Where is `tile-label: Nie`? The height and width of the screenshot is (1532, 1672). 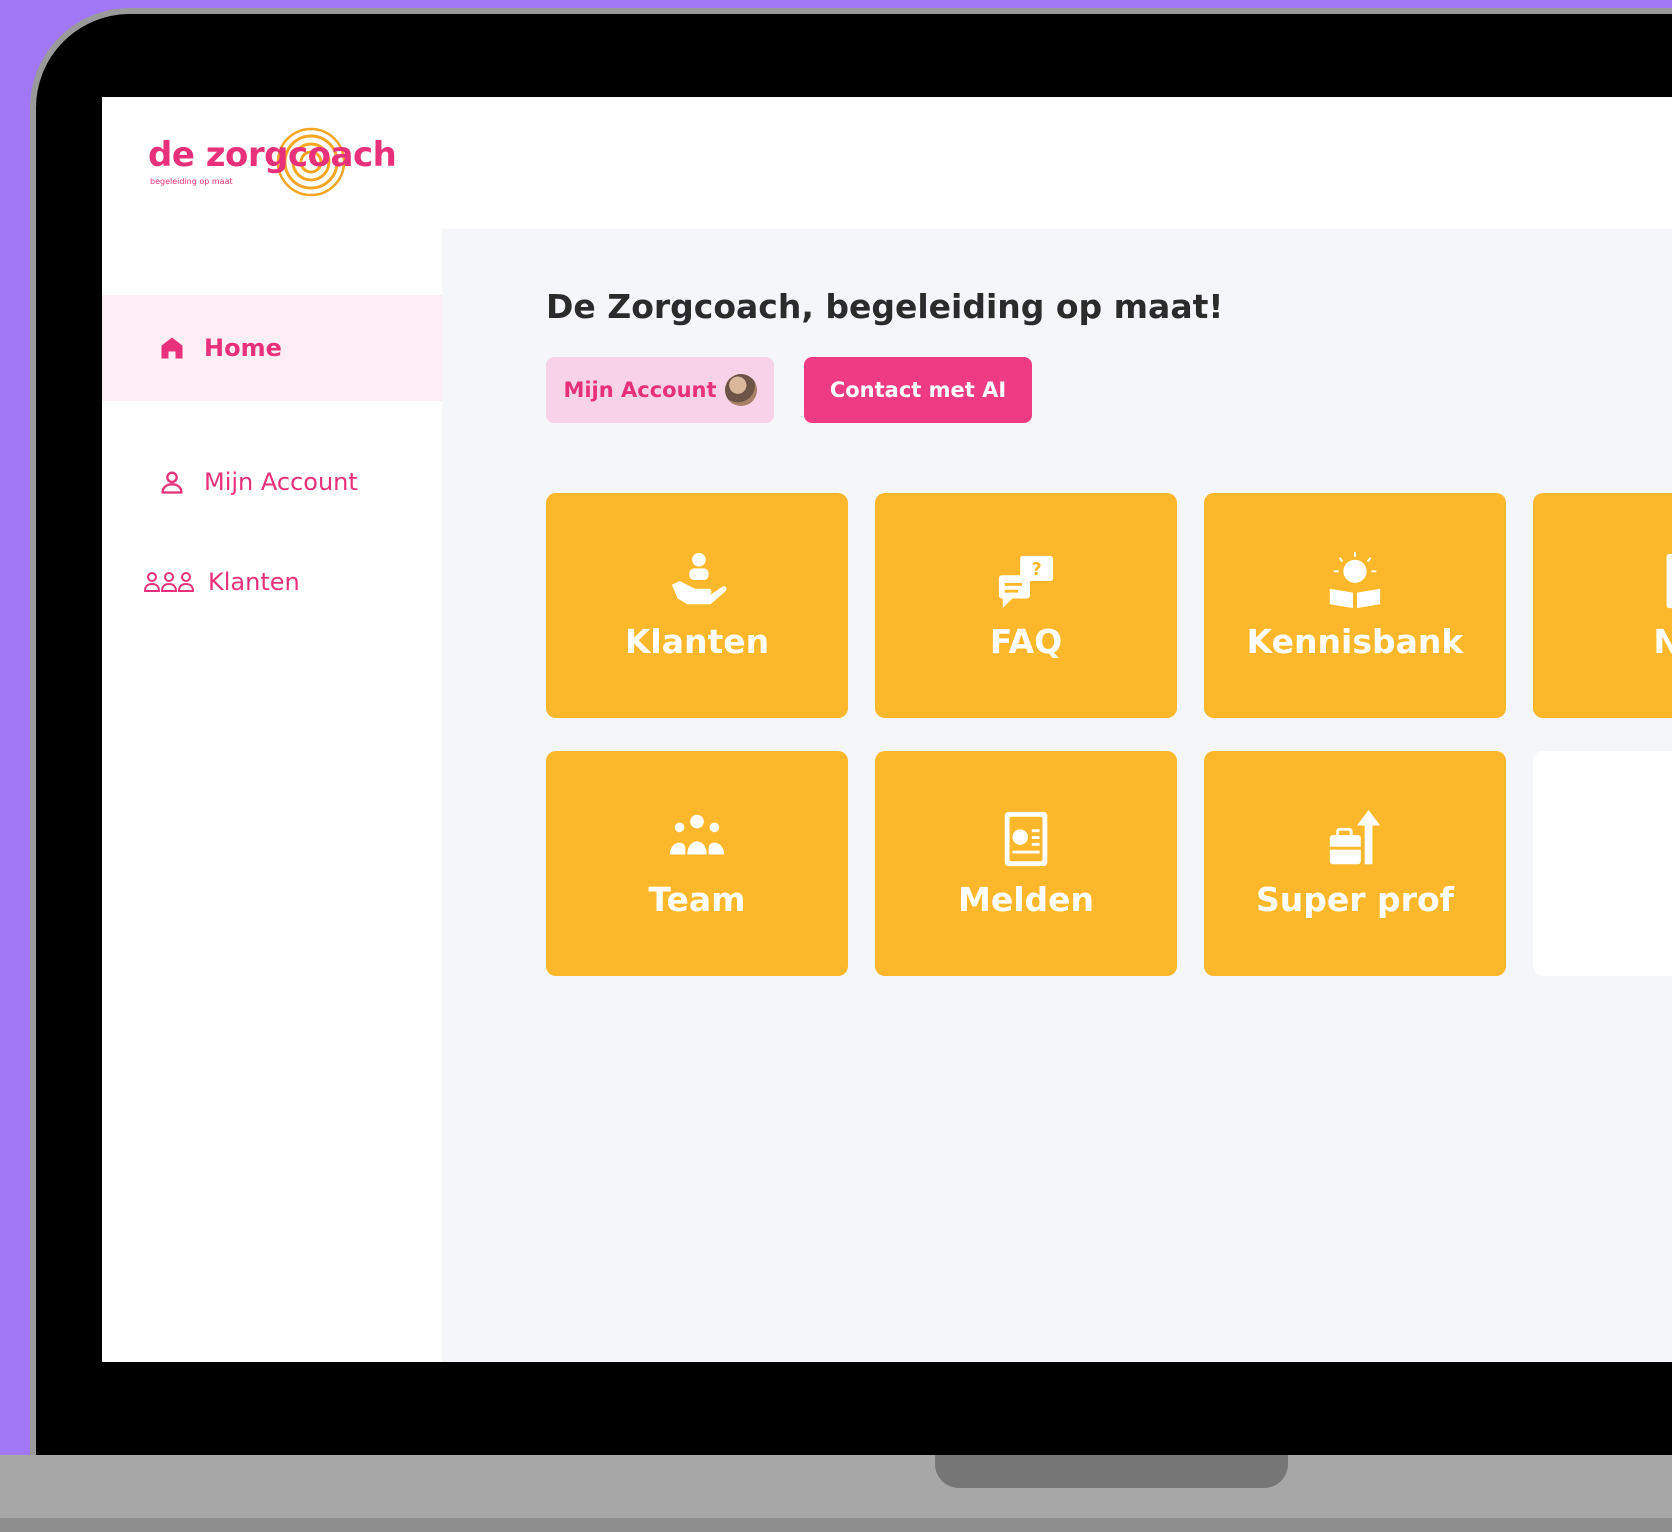 tile-label: Nie is located at coordinates (1662, 641).